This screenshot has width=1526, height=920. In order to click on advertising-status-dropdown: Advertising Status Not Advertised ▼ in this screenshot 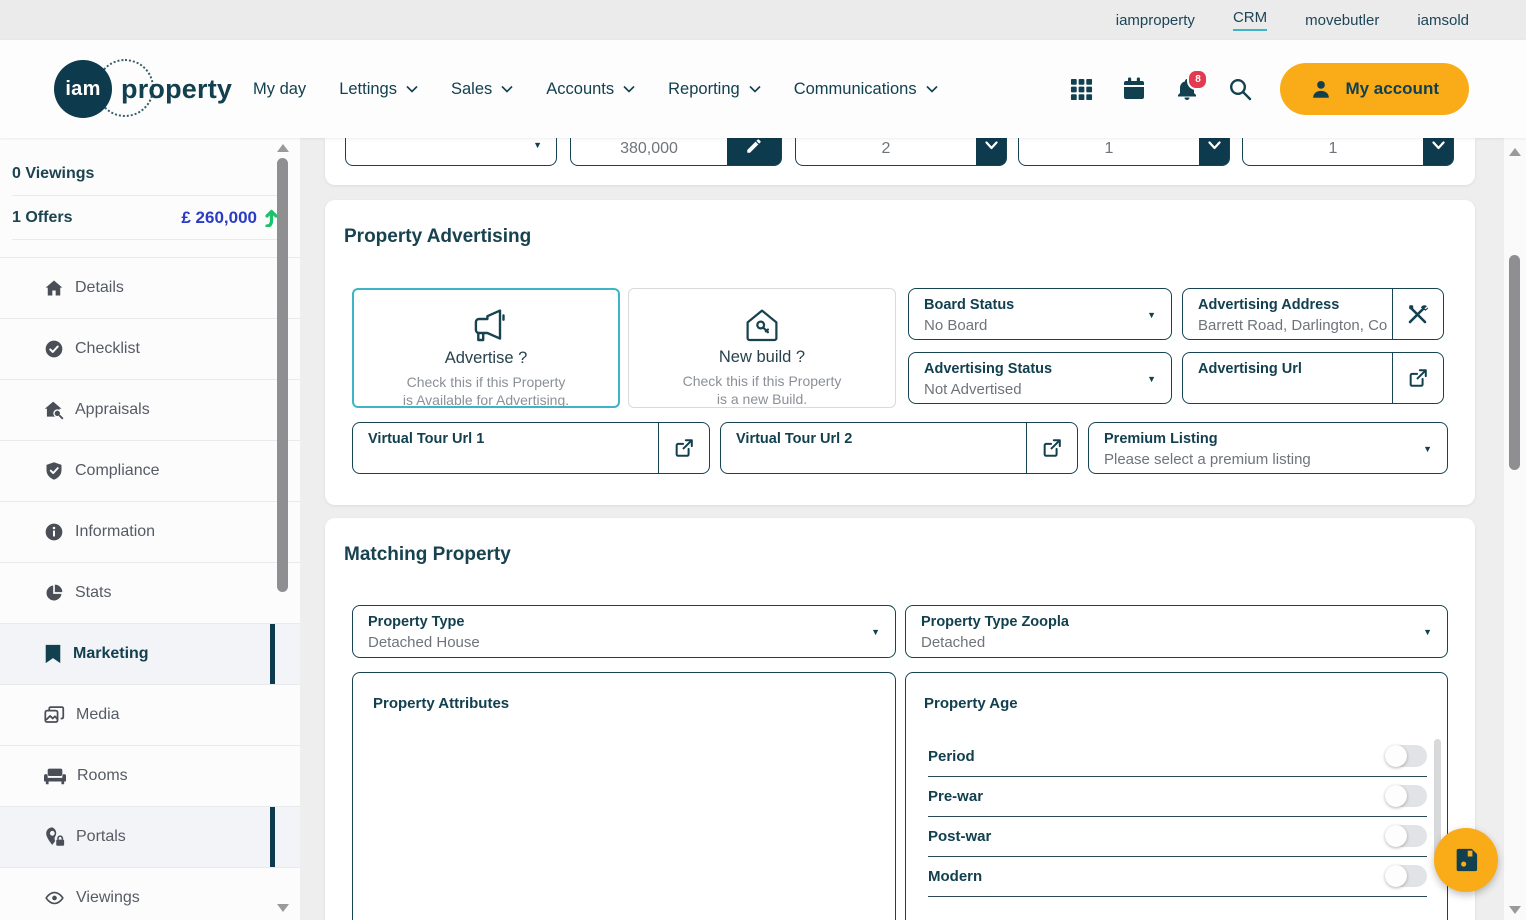, I will do `click(1040, 378)`.